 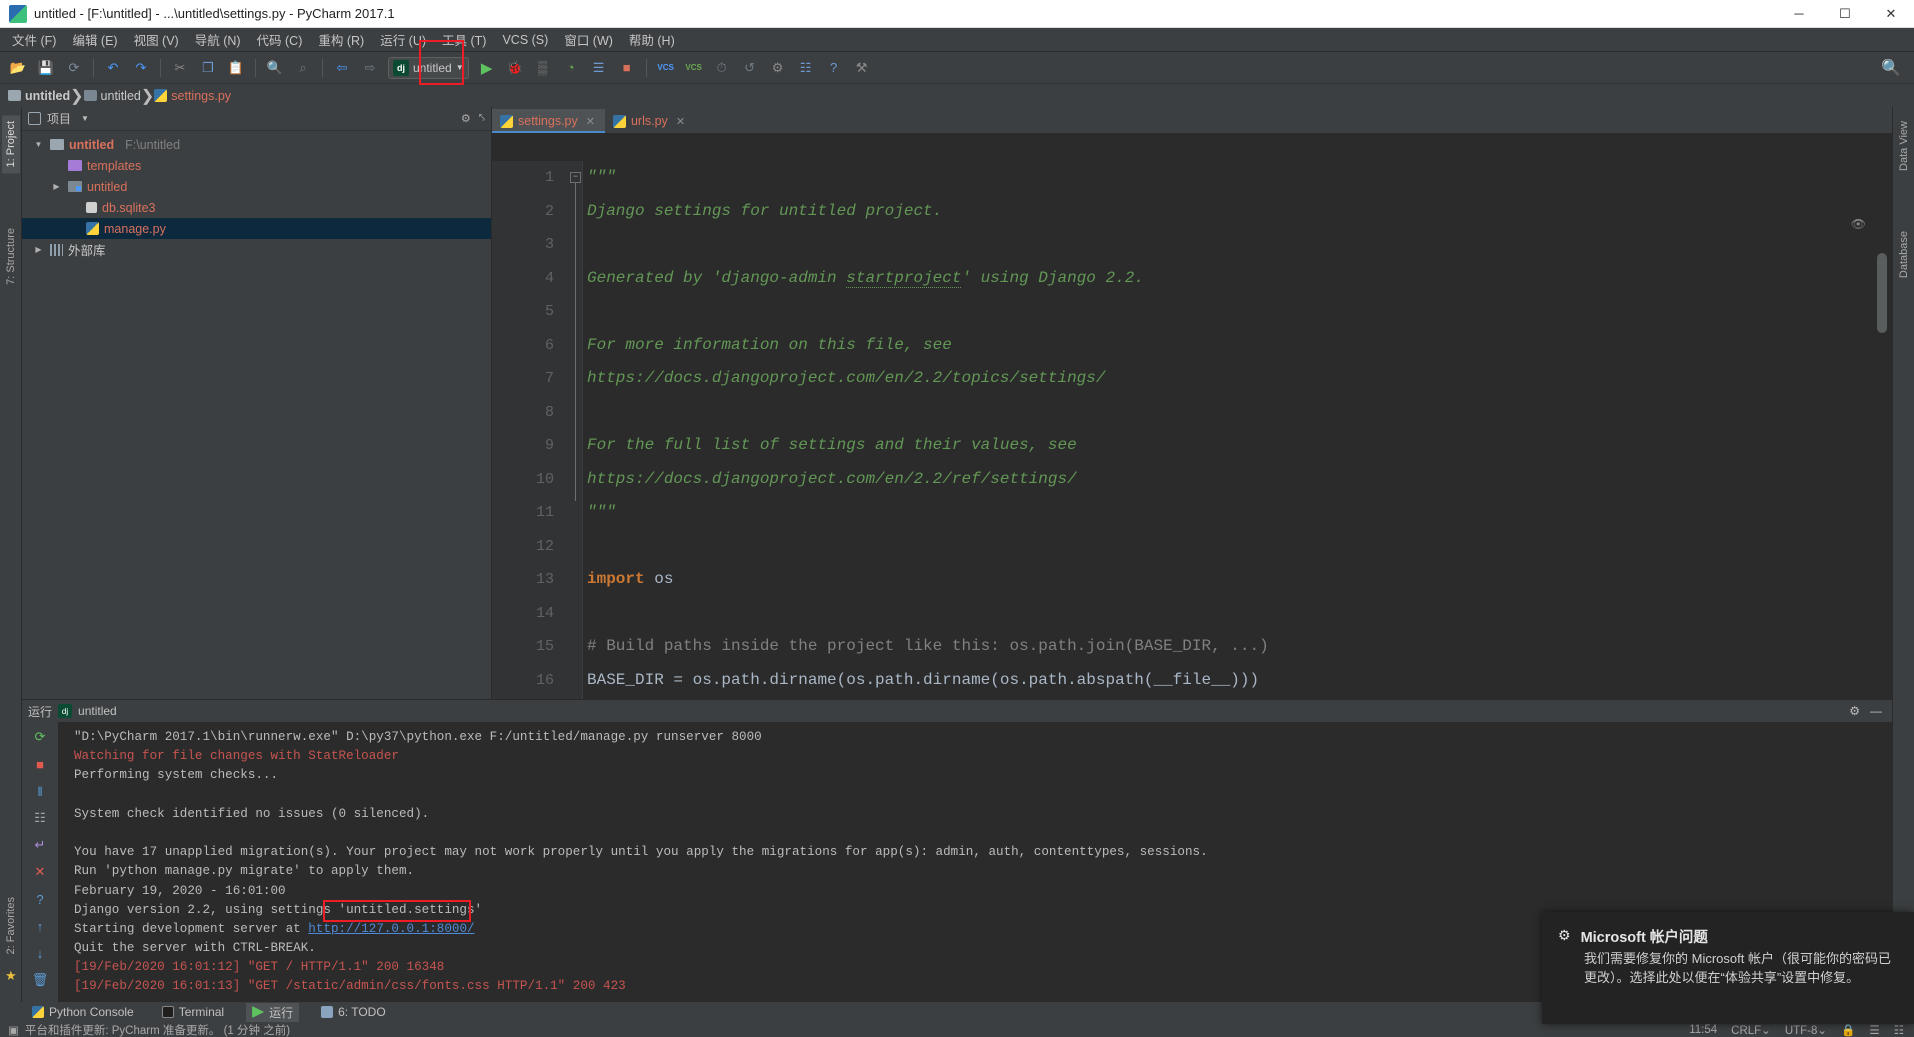 I want to click on bottom-tab-Terminal: Terminal, so click(x=193, y=1012).